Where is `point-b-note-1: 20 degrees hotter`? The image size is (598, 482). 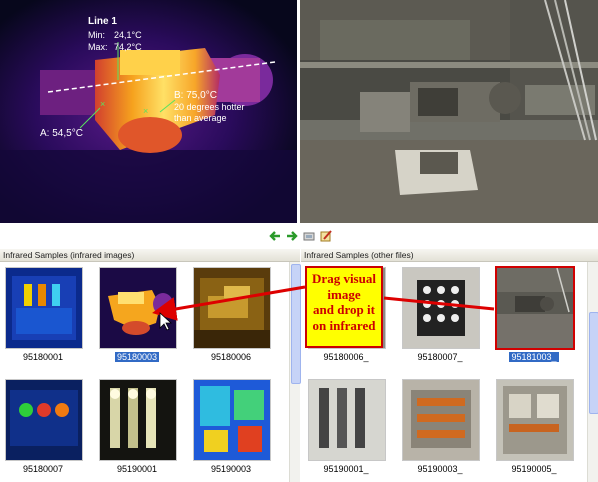
point-b-note-1: 20 degrees hotter is located at coordinates (209, 107).